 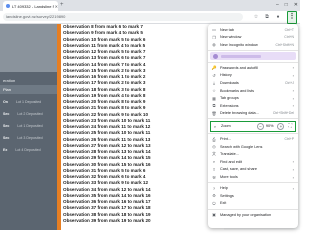 I want to click on menu-item-shortcut: Ctrl+P, so click(x=289, y=139).